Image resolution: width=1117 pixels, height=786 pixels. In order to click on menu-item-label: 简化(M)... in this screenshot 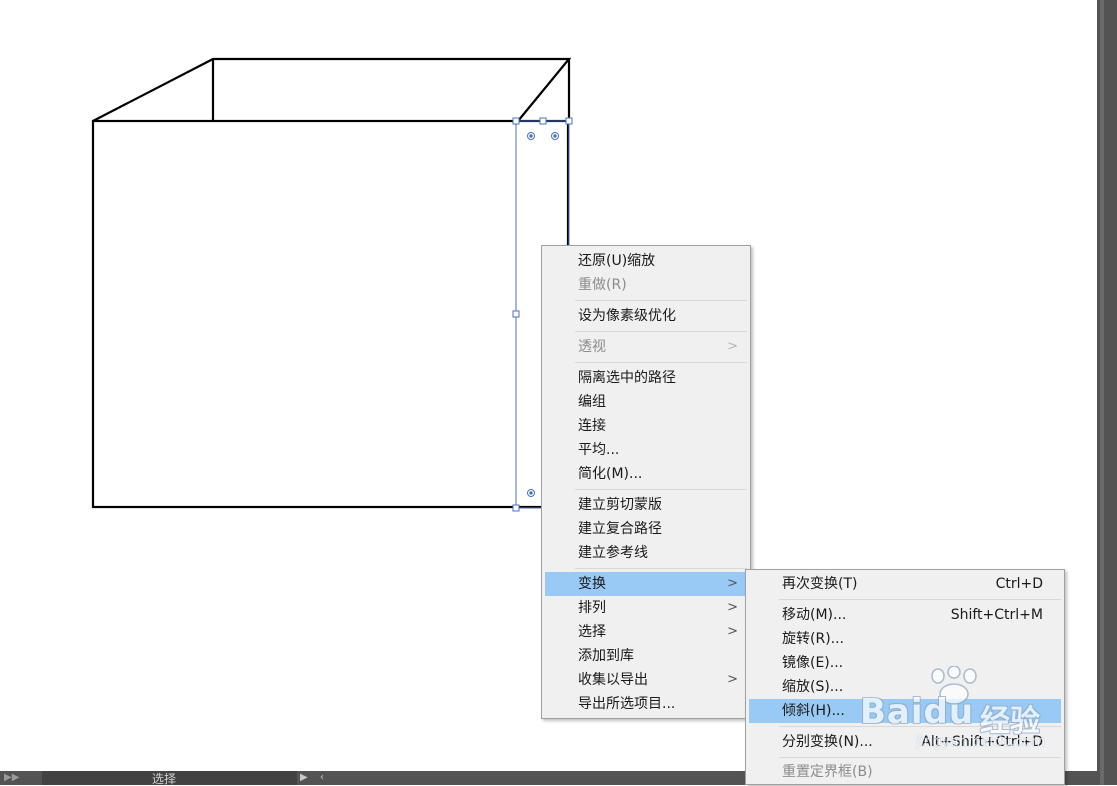, I will do `click(610, 474)`.